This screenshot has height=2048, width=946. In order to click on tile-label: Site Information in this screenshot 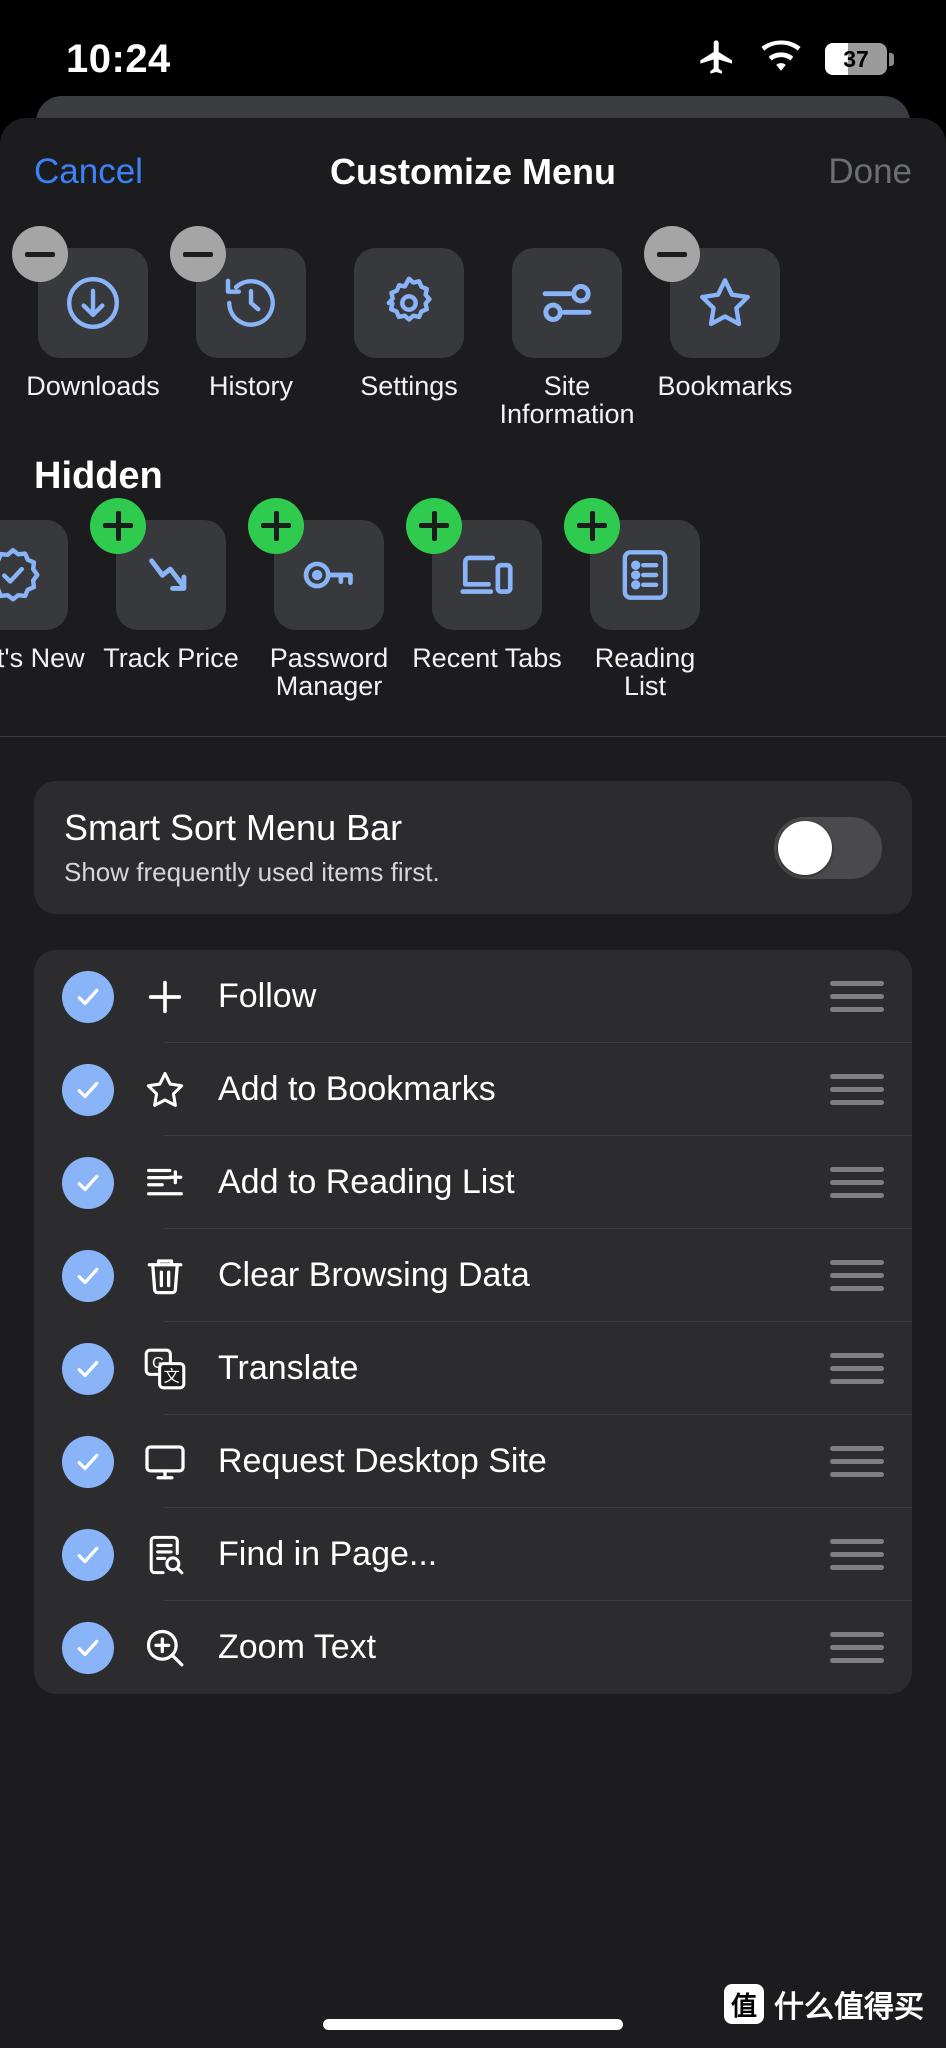, I will do `click(567, 400)`.